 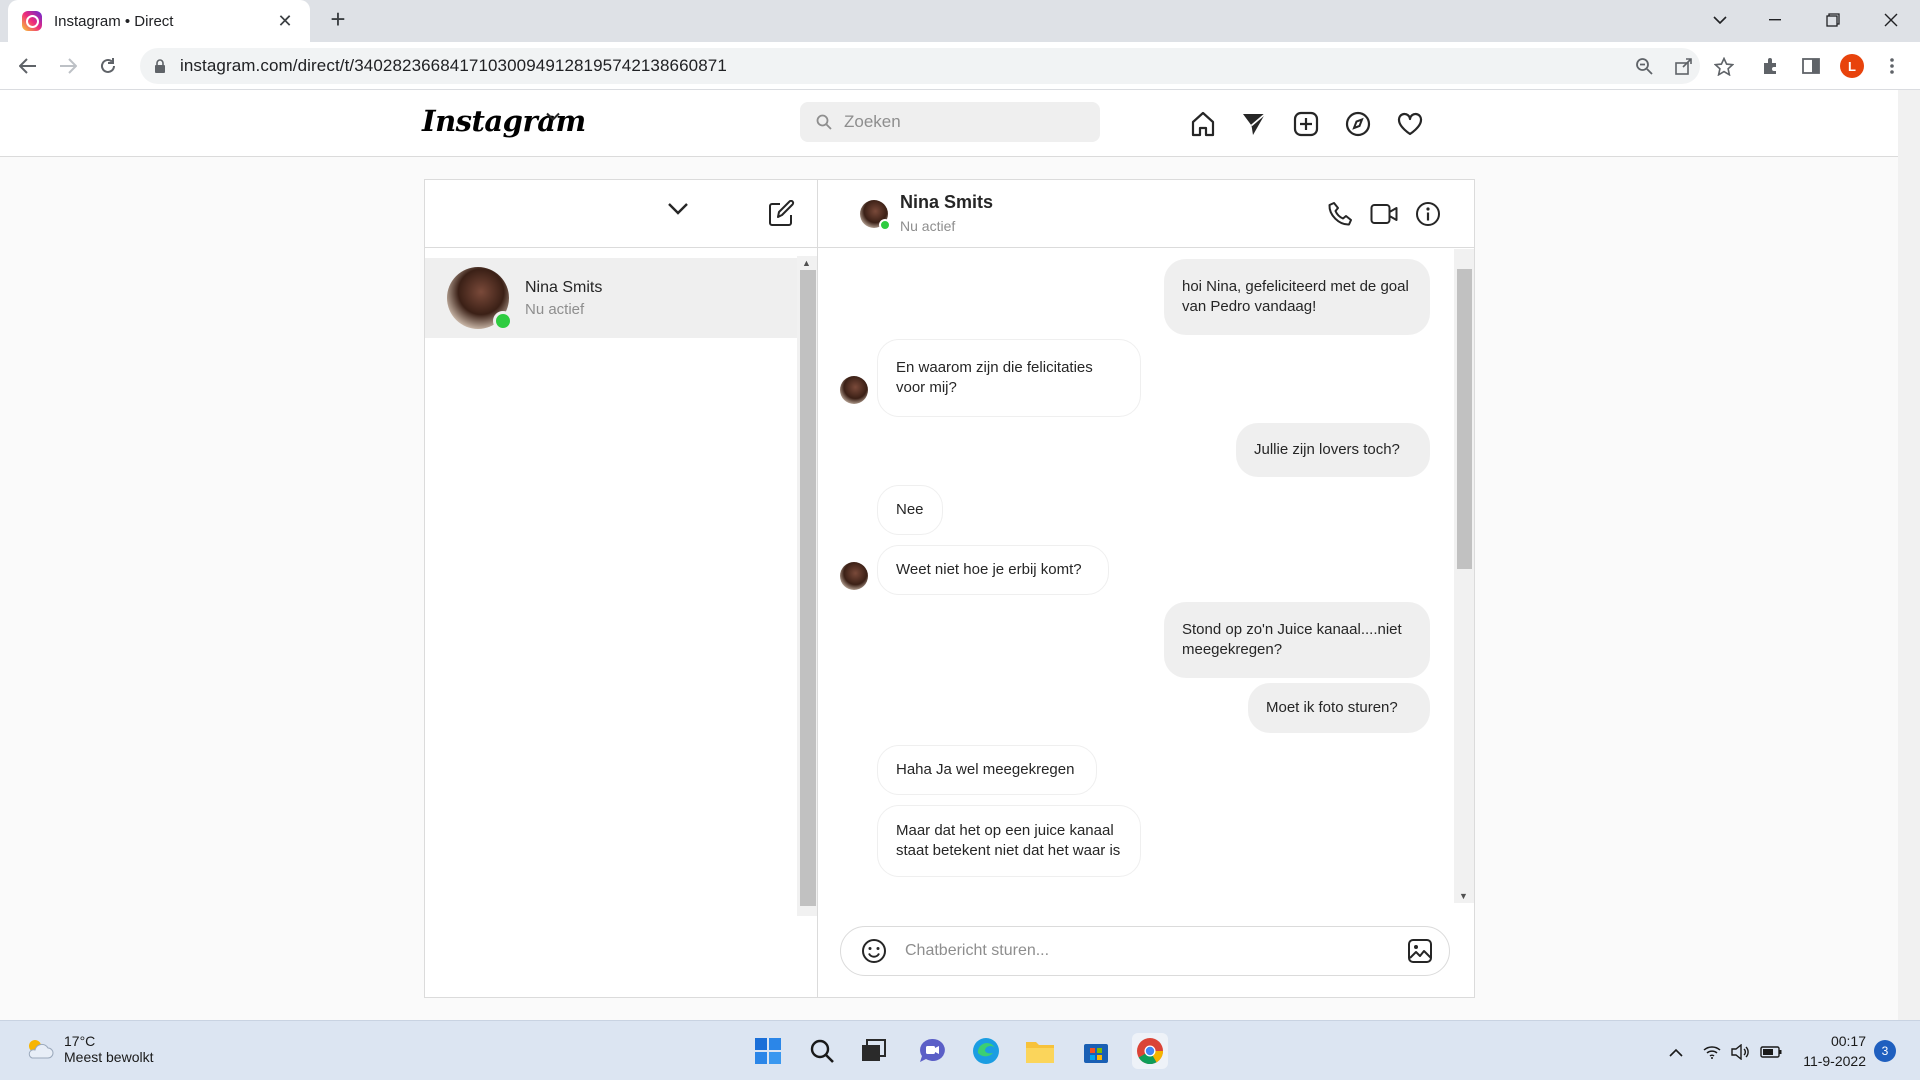 I want to click on chat-contact-name: Nina Smits, so click(x=946, y=202).